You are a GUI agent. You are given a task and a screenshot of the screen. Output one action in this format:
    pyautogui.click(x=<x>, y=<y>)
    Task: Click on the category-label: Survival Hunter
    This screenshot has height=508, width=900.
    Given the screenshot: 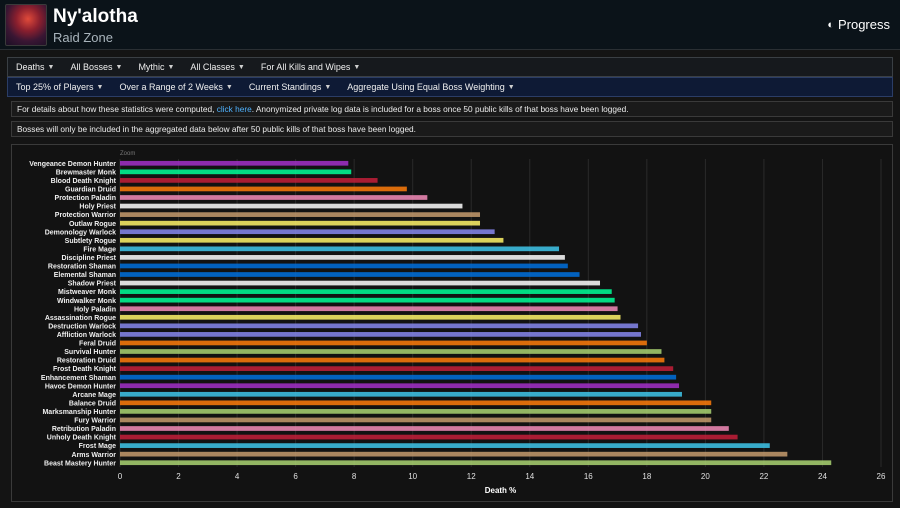 What is the action you would take?
    pyautogui.click(x=90, y=352)
    